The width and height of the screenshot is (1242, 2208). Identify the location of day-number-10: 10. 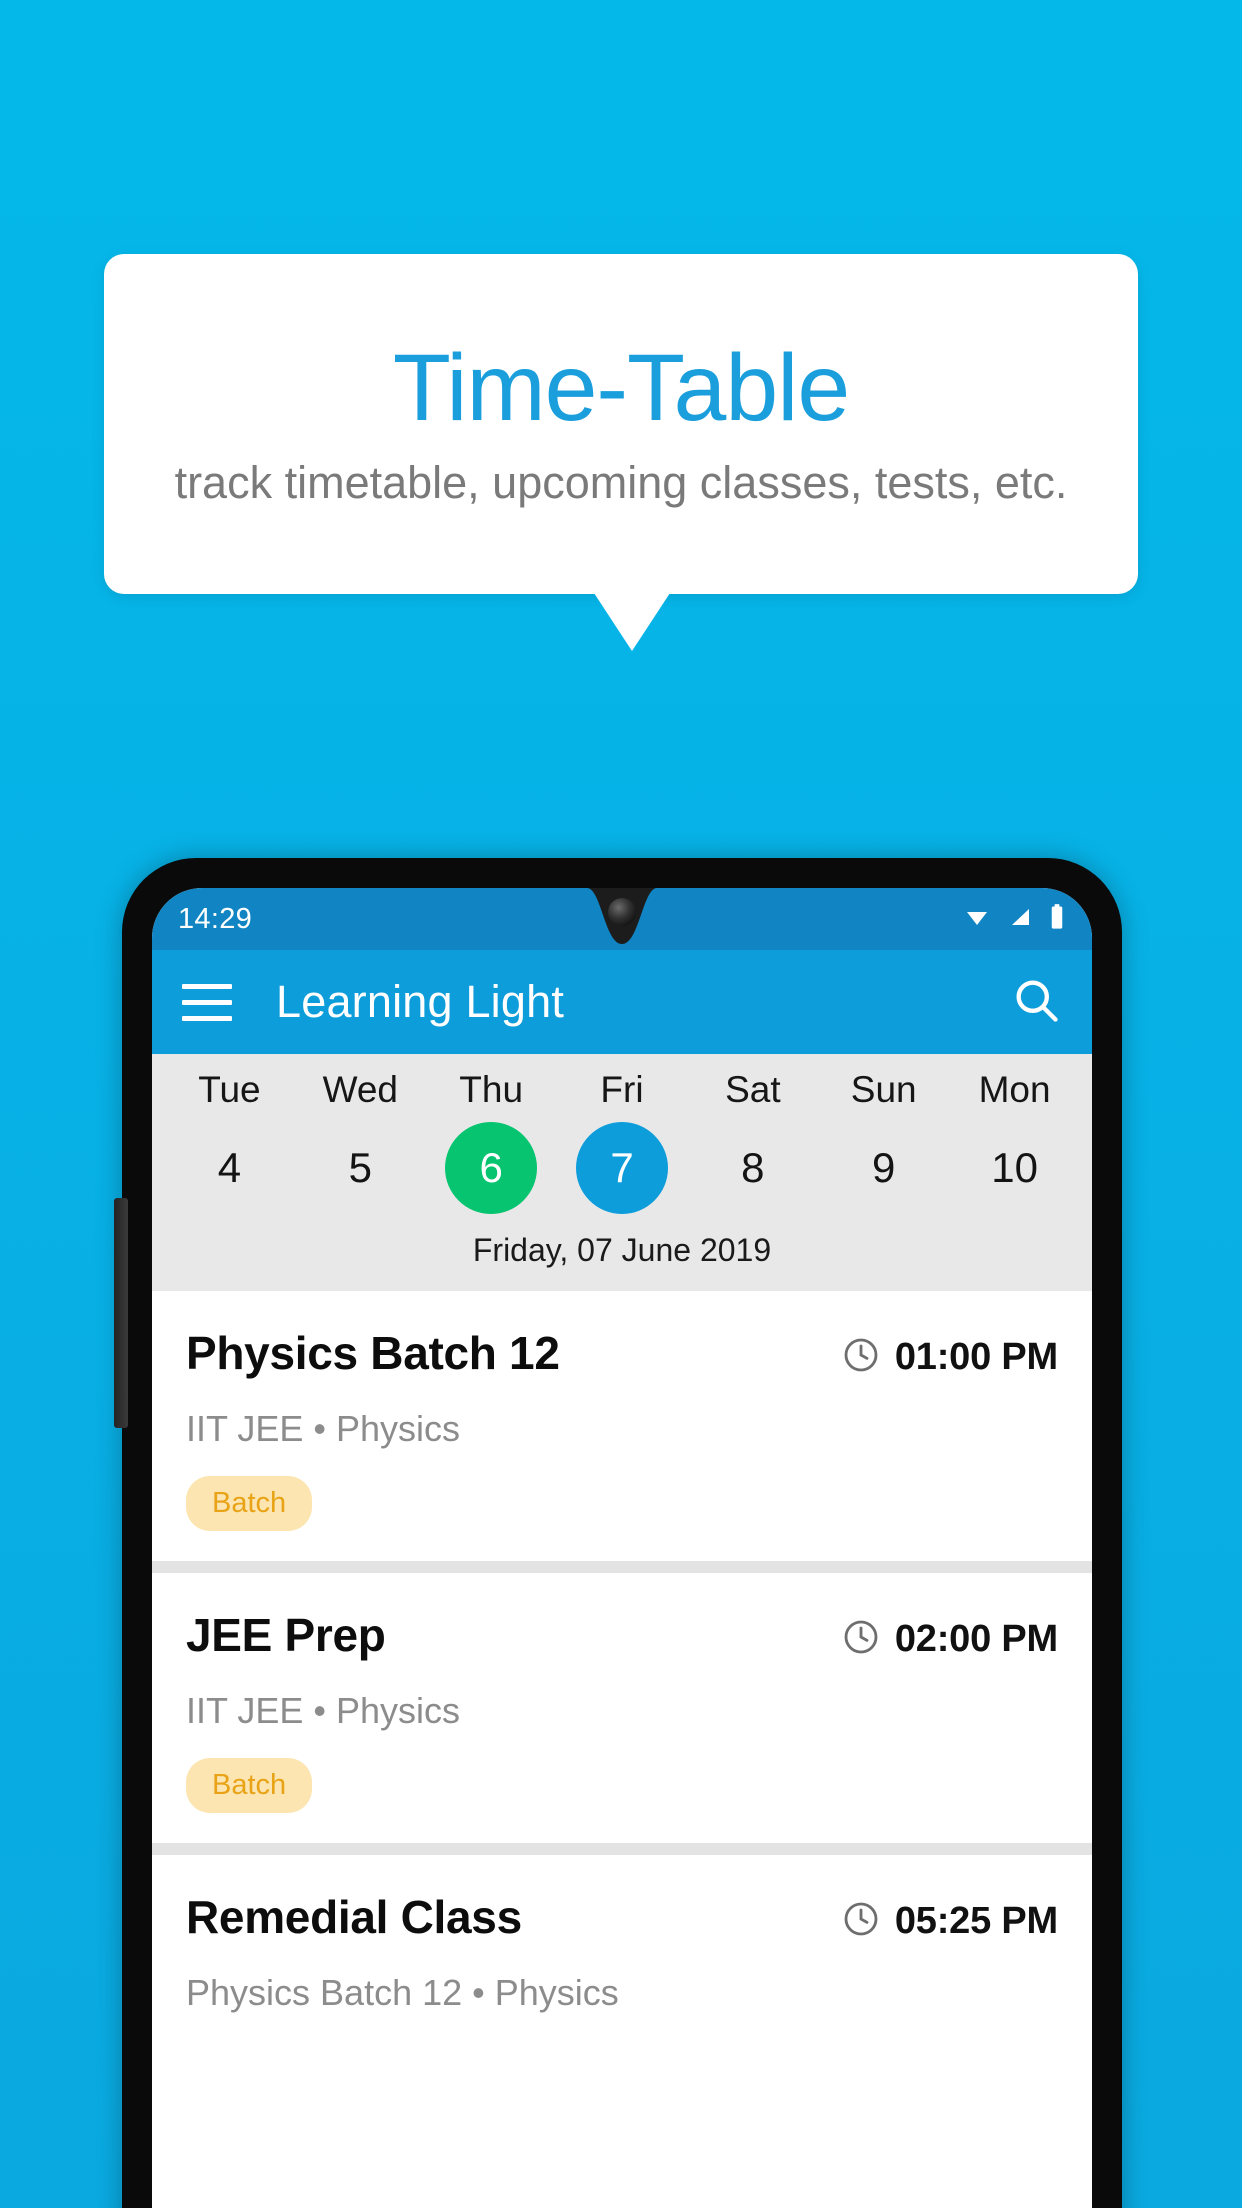
(1015, 1168).